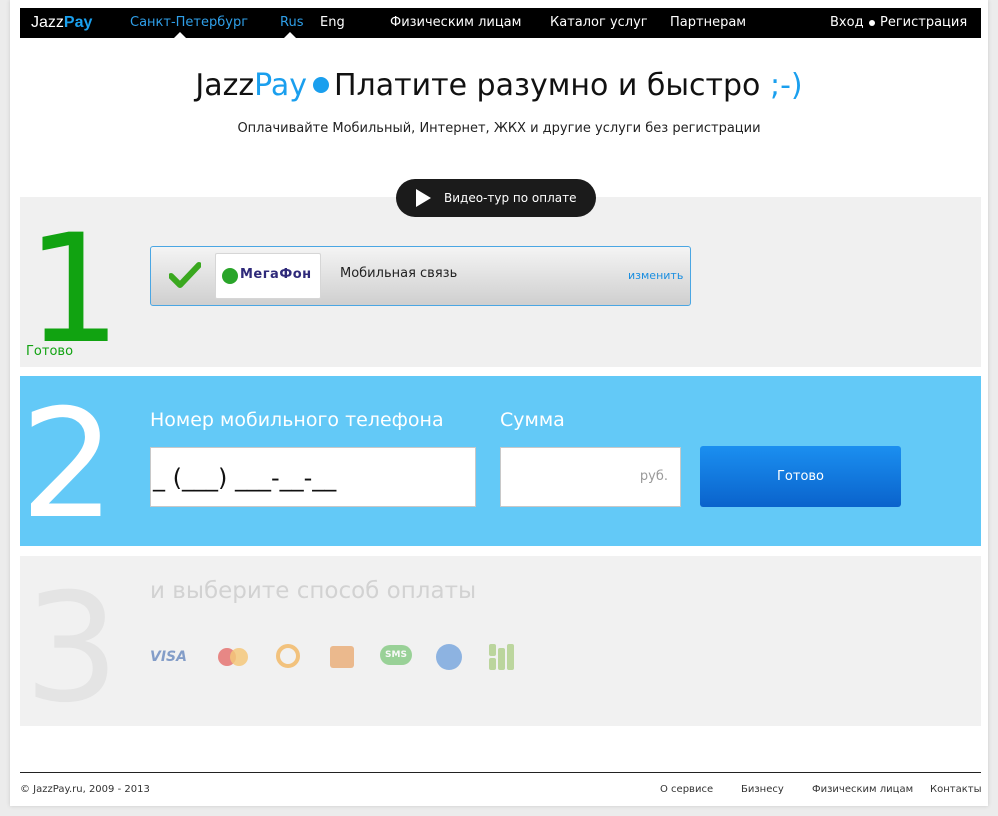 The height and width of the screenshot is (816, 998). Describe the element at coordinates (500, 772) in the screenshot. I see `footer-divider` at that location.